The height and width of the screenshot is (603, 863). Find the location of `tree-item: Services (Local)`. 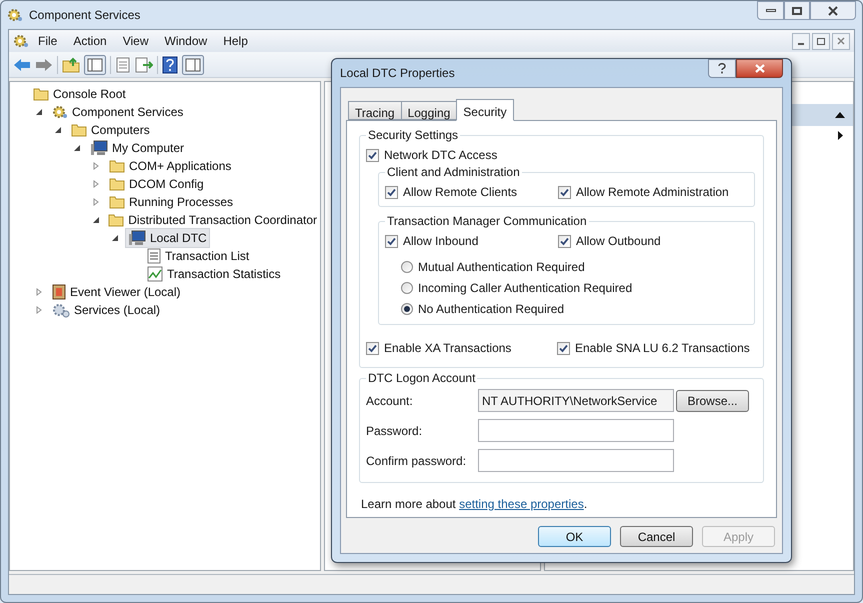

tree-item: Services (Local) is located at coordinates (106, 310).